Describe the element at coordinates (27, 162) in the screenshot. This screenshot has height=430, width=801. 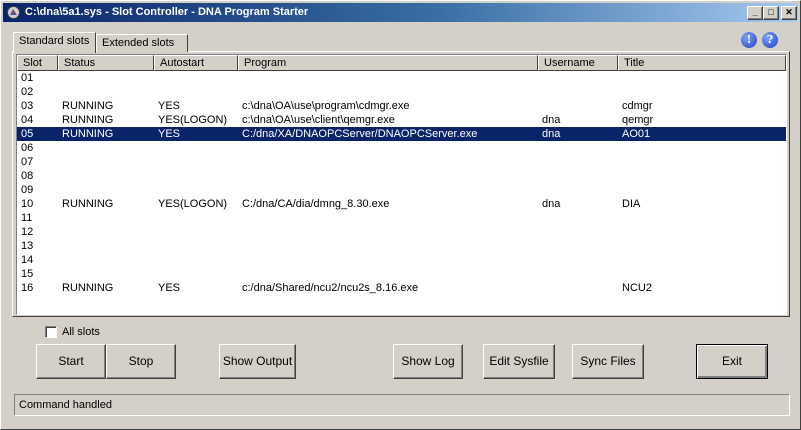
I see `cell-slot: 07` at that location.